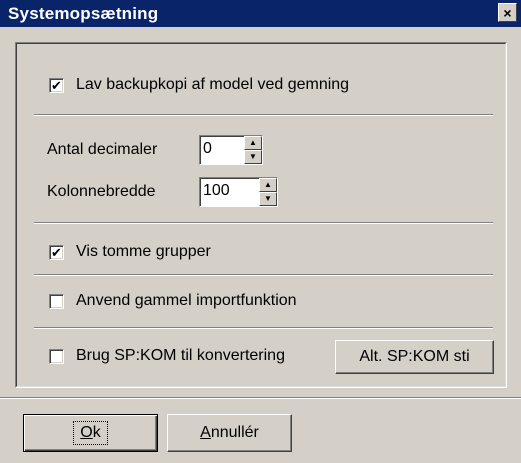  I want to click on colwidth-spinner: 100 ▲ ▼, so click(238, 192).